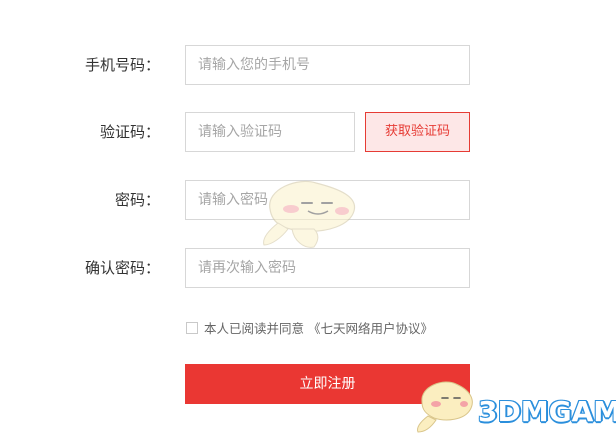  What do you see at coordinates (129, 132) in the screenshot?
I see `code-label: 验证码：` at bounding box center [129, 132].